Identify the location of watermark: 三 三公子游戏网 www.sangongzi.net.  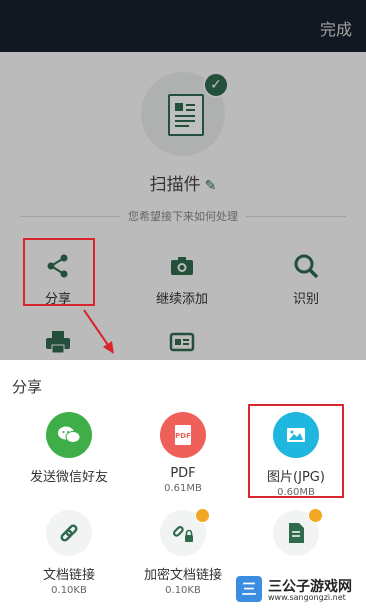
(297, 590).